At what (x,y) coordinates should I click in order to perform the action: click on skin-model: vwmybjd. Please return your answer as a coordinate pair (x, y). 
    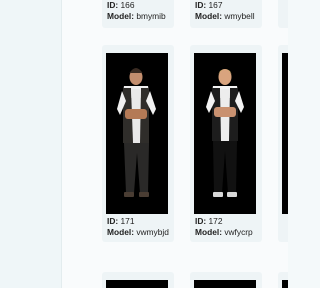
    Looking at the image, I should click on (152, 232).